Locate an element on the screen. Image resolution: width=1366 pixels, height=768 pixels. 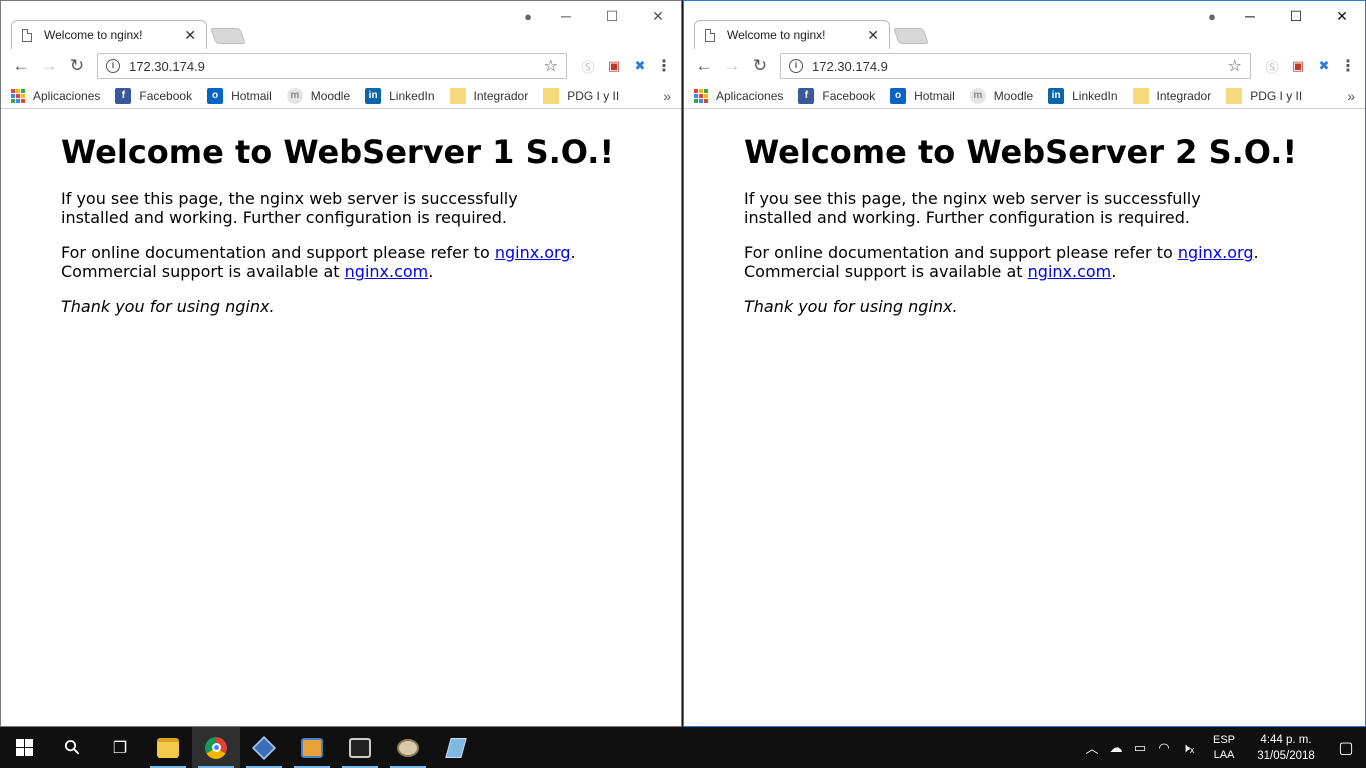
clock: 4:44 p. m. 31/05/2018 is located at coordinates (1286, 748).